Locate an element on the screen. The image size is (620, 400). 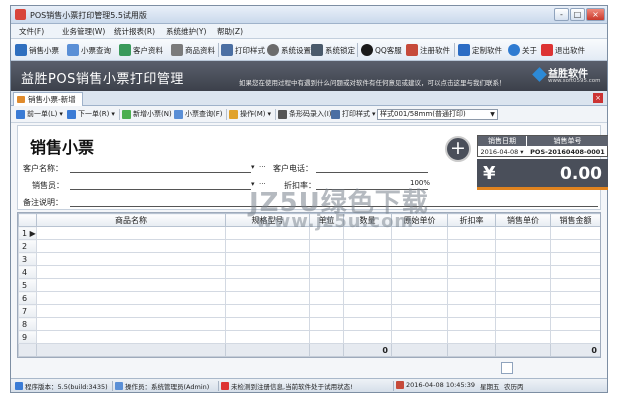
toolbar-exit: 退出软件 is located at coordinates (563, 50).